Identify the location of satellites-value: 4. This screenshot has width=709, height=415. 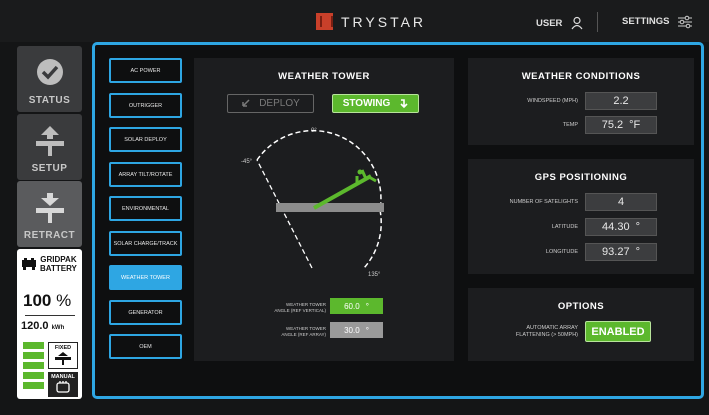
(621, 202).